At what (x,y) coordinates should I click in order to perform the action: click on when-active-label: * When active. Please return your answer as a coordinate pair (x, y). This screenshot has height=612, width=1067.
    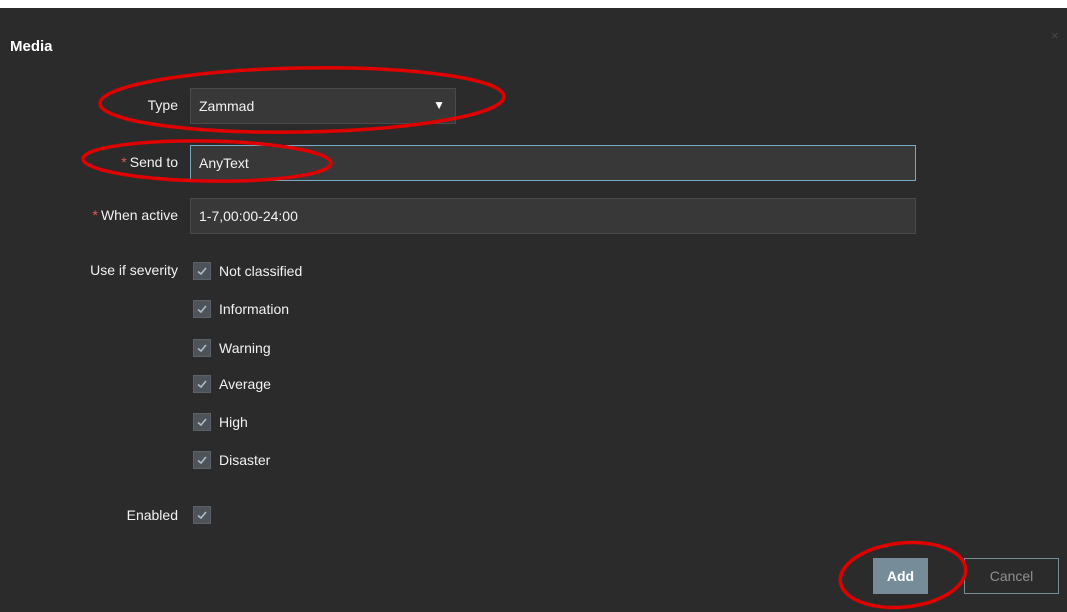
    Looking at the image, I should click on (136, 215).